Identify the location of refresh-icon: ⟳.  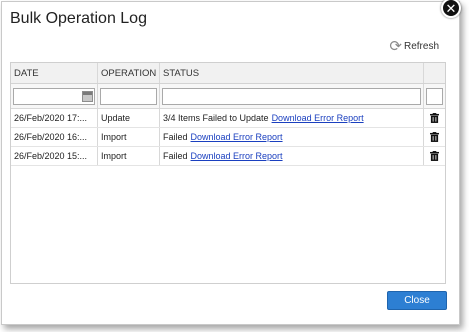
(395, 46).